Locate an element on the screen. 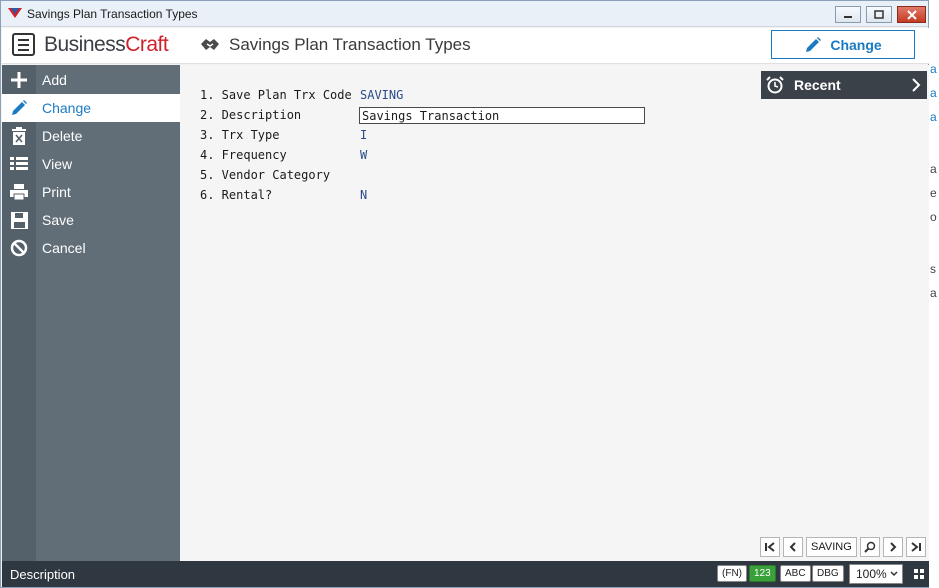  sidebar-item-print: Print is located at coordinates (91, 192).